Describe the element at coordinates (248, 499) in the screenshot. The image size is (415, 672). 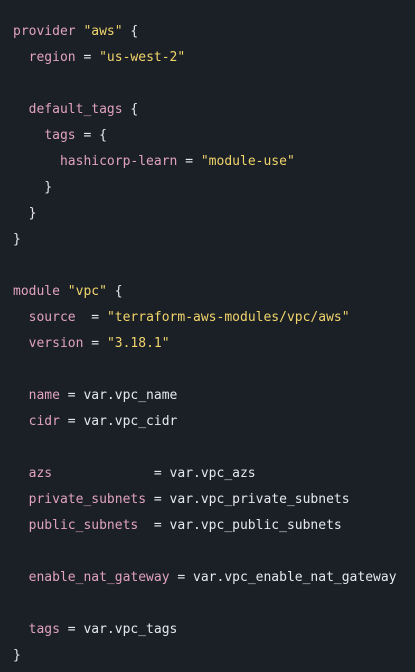
I see `code-text: = var.vpc_private_subnets` at that location.